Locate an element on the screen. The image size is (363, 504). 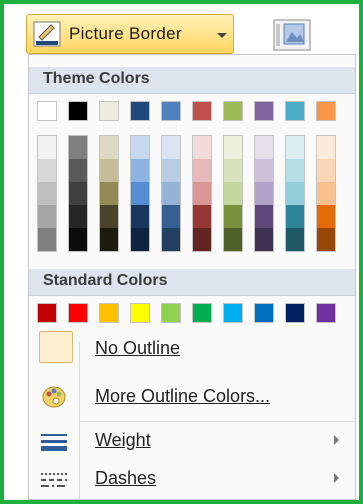
picture-icon is located at coordinates (292, 35).